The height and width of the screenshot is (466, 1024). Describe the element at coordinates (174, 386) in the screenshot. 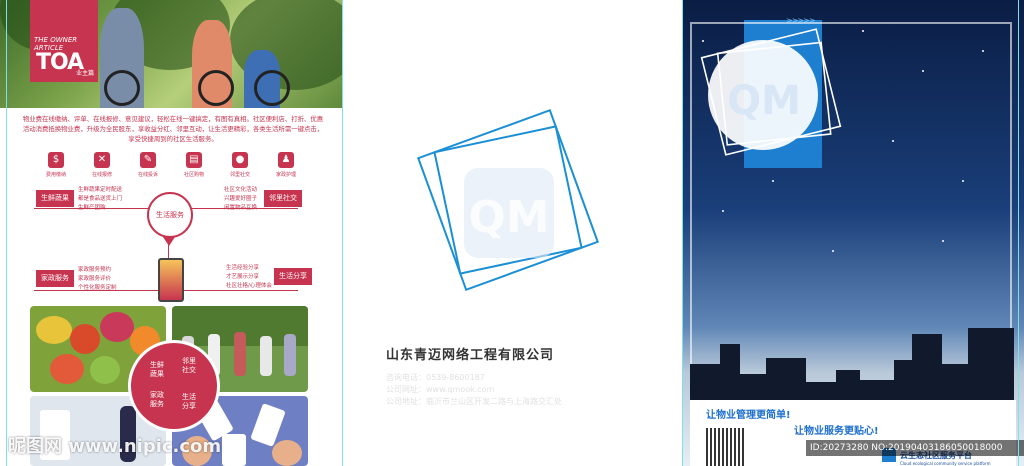

I see `service-summary-circle: 生鲜 蔬果 邻里 社交 家政 服务 生活 分享` at that location.